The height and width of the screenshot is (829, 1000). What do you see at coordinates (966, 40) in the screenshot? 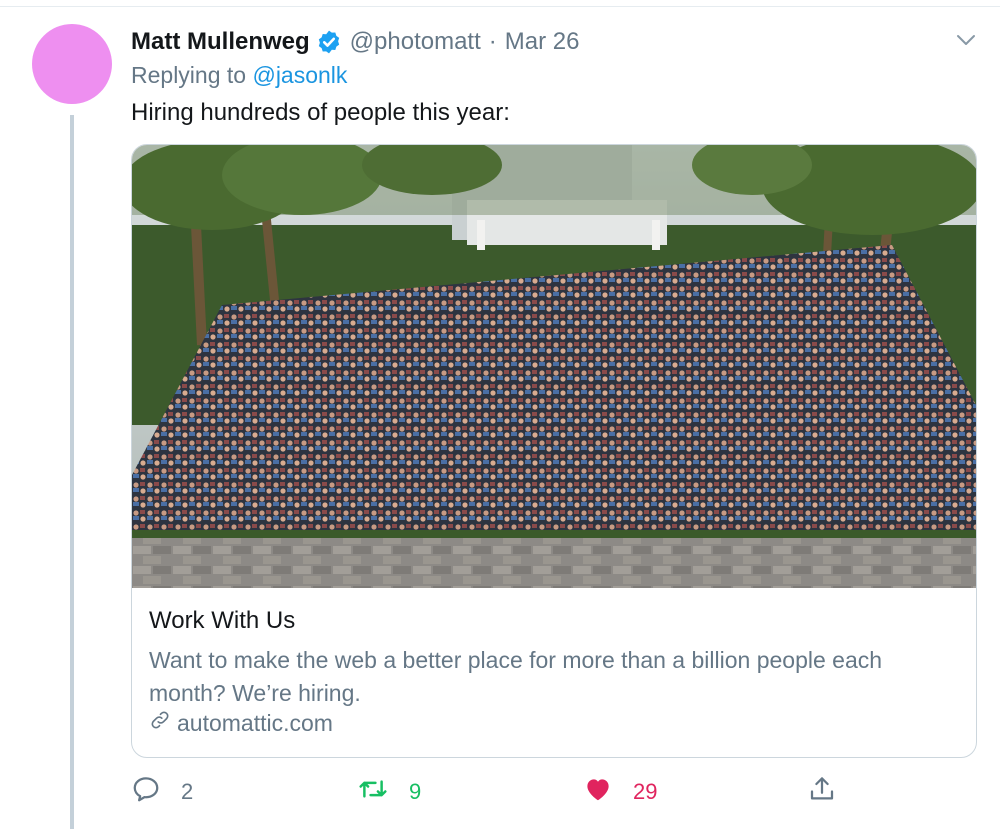
I see `chevron-down-icon` at bounding box center [966, 40].